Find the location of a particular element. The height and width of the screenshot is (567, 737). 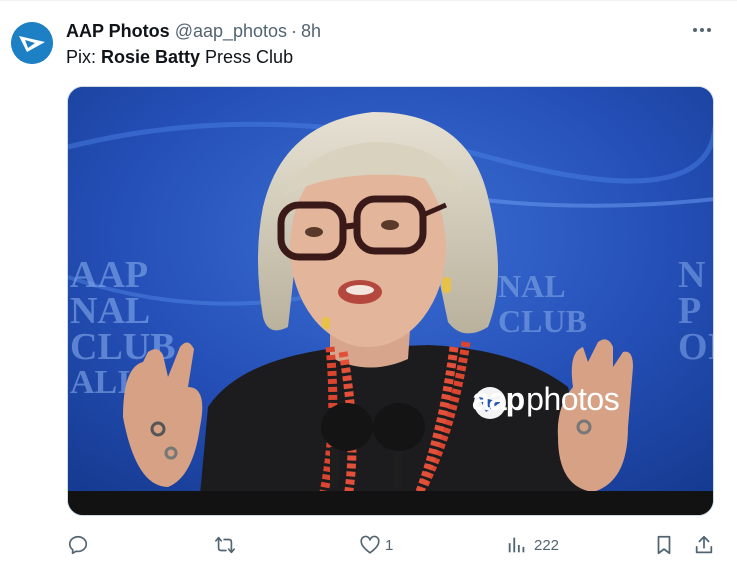

views-button: 222 is located at coordinates (532, 545).